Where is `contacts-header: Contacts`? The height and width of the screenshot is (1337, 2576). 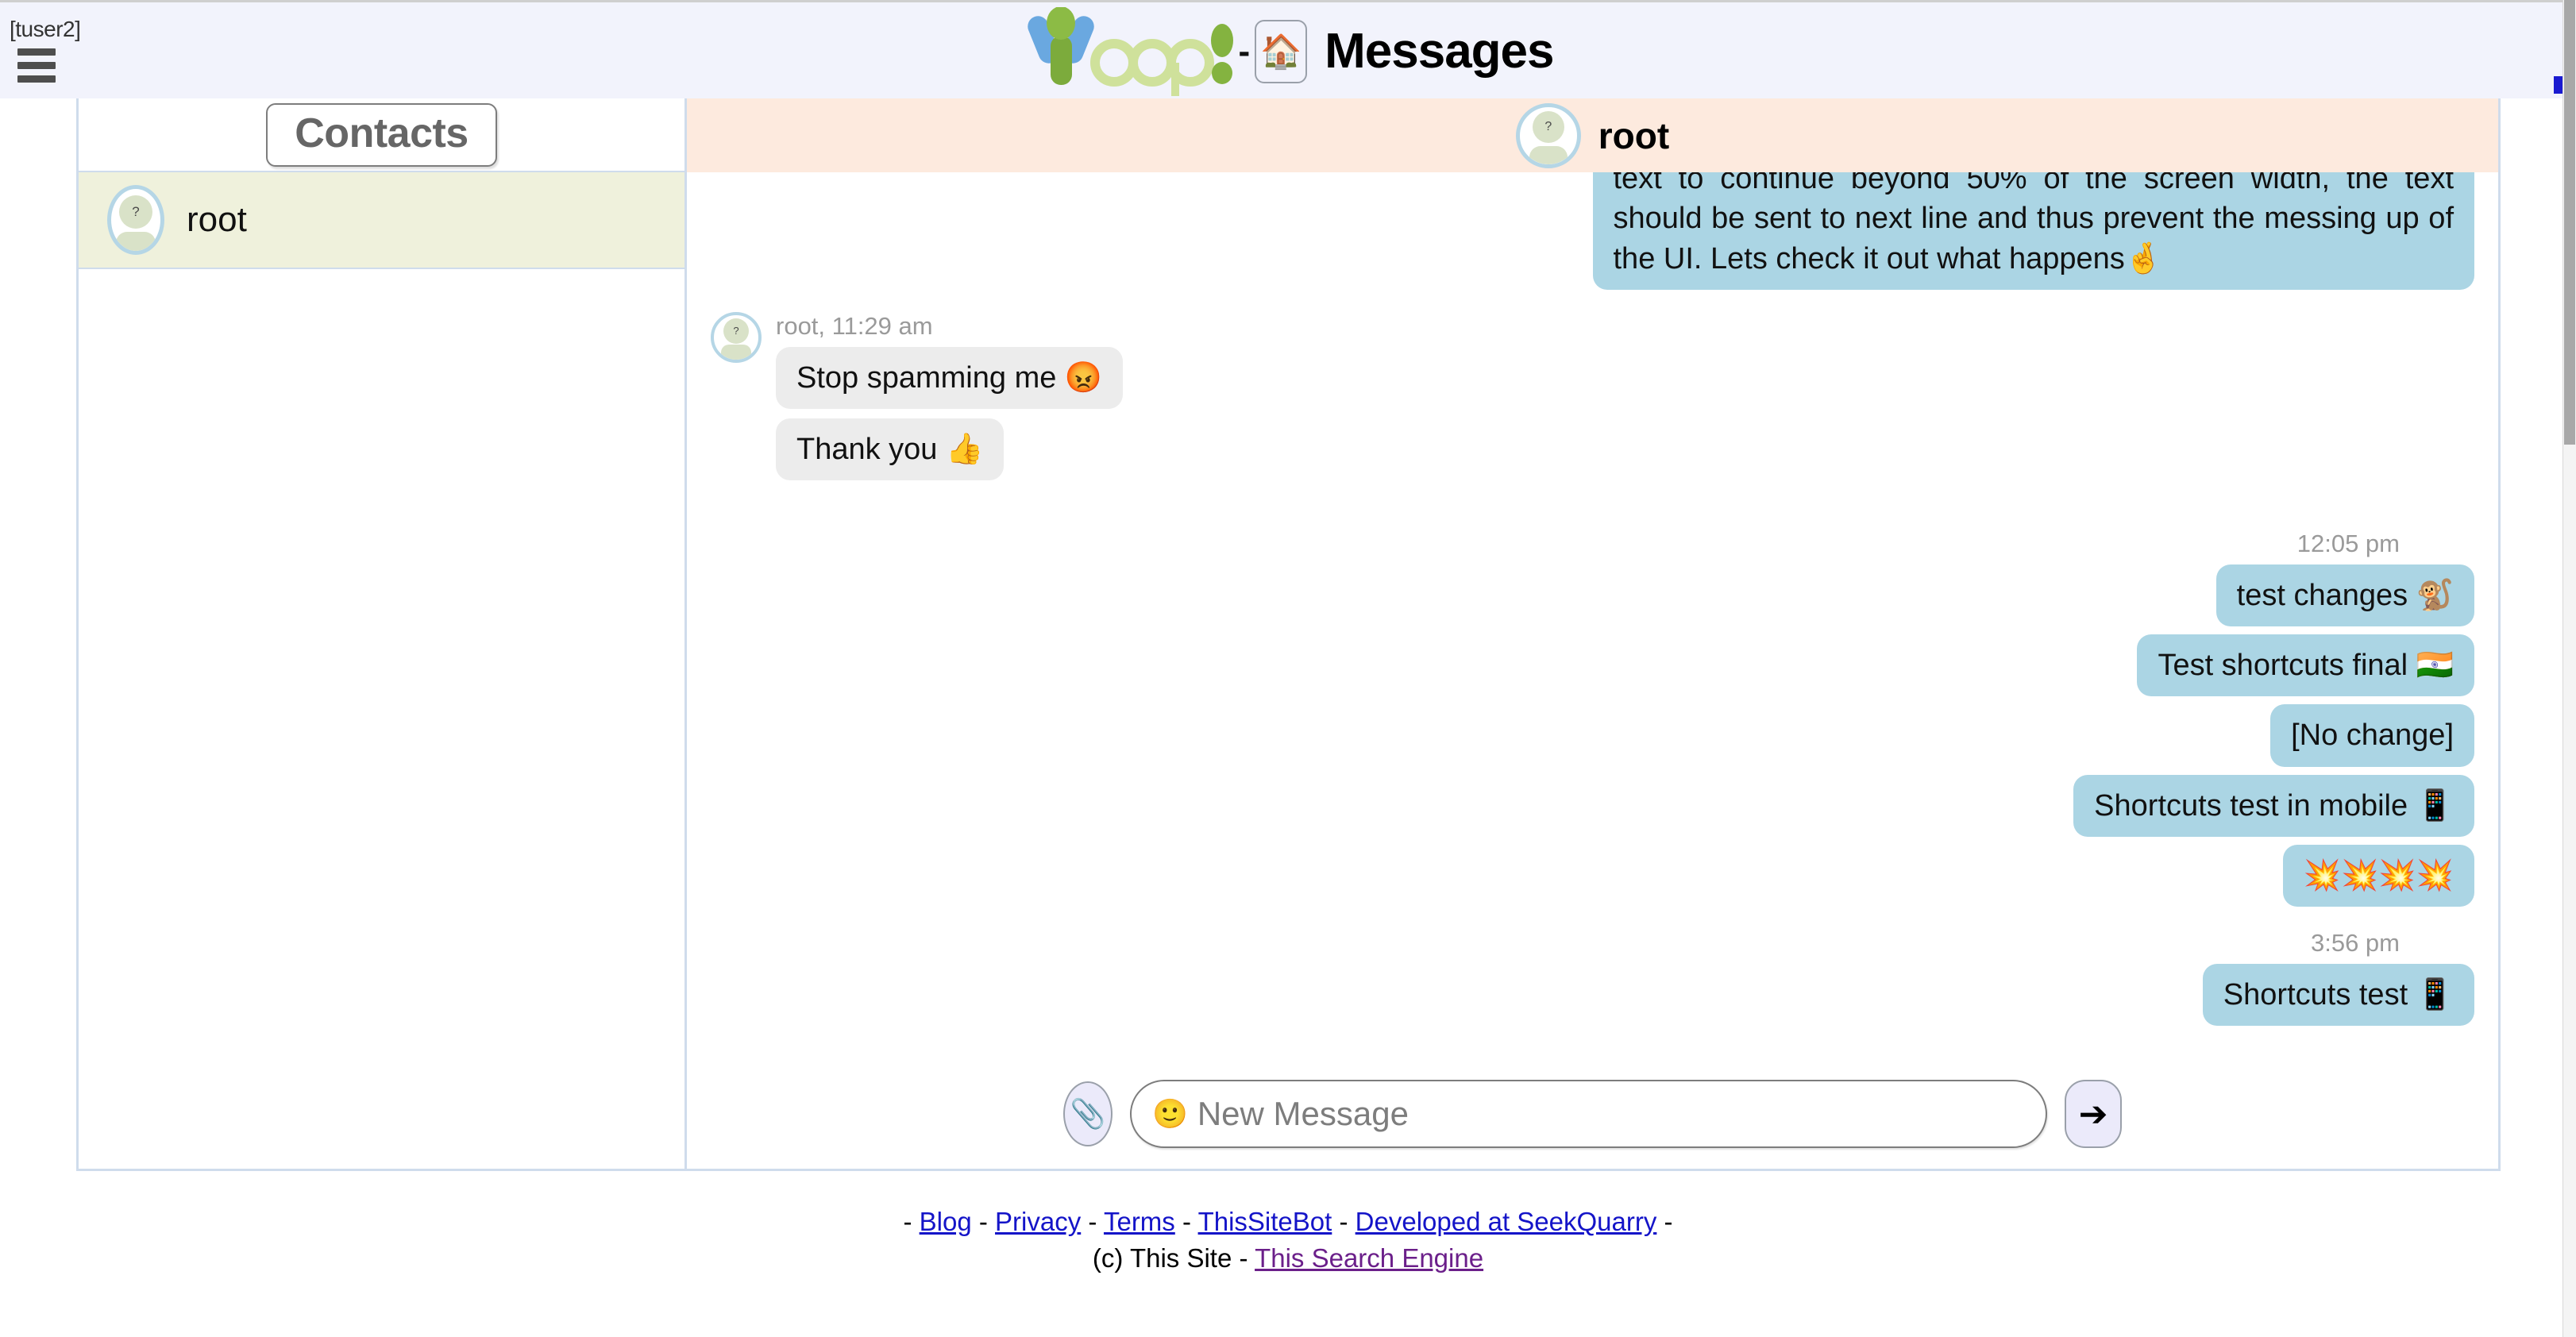
contacts-header: Contacts is located at coordinates (381, 135).